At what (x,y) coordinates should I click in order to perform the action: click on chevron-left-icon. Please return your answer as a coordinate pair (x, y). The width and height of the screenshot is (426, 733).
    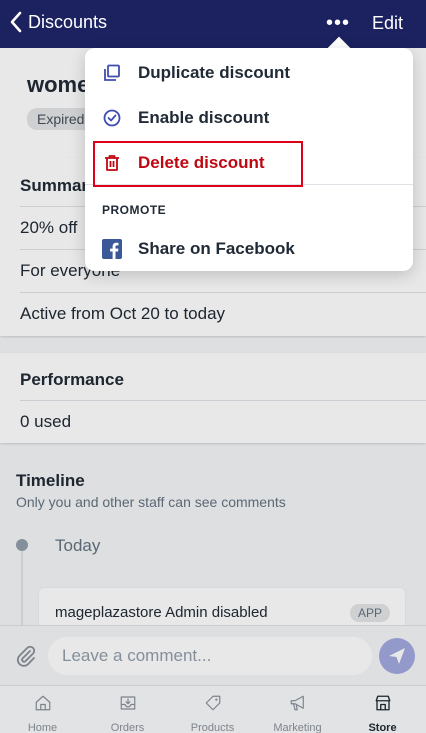
    Looking at the image, I should click on (16, 22).